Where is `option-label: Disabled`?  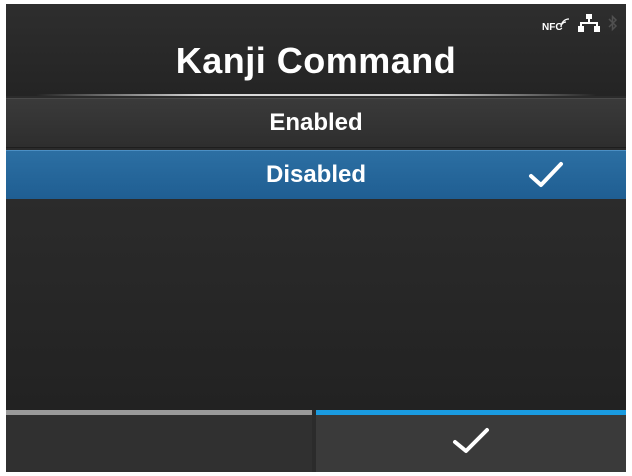 option-label: Disabled is located at coordinates (316, 174).